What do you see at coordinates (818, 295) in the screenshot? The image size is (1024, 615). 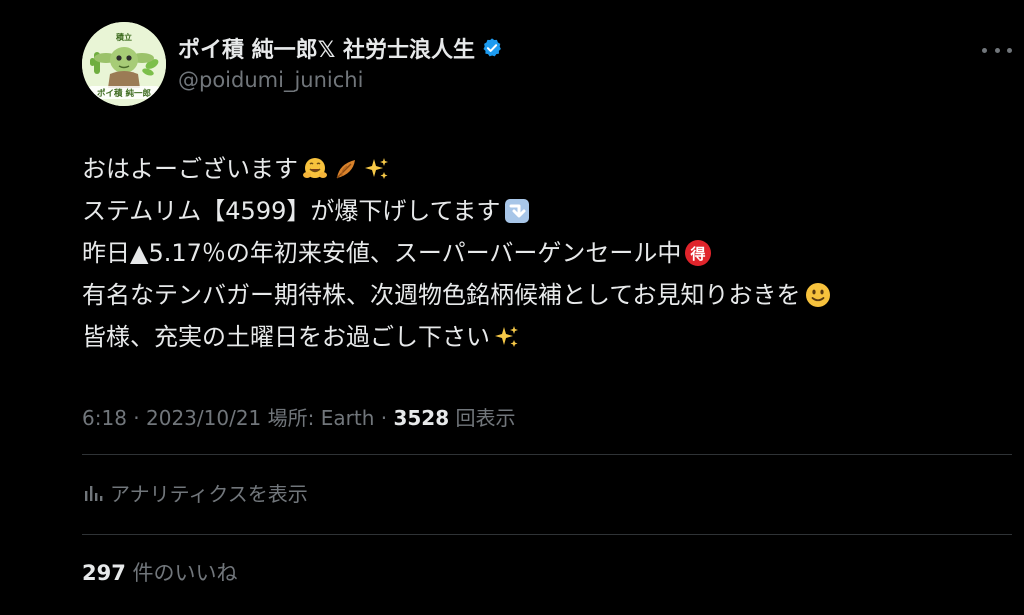 I see `slight-smile-icon` at bounding box center [818, 295].